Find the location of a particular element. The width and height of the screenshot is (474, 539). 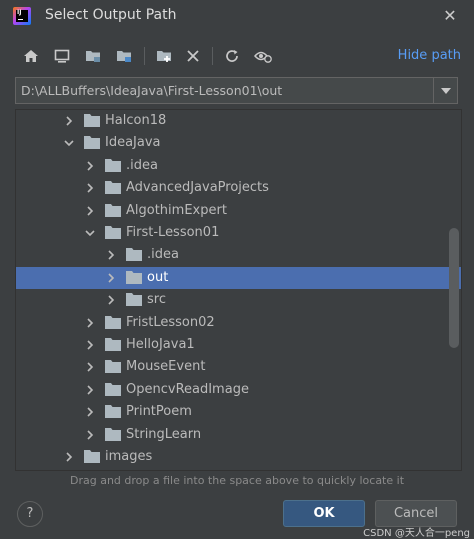

tree-row-label: AdvancedJavaProjects is located at coordinates (197, 188).